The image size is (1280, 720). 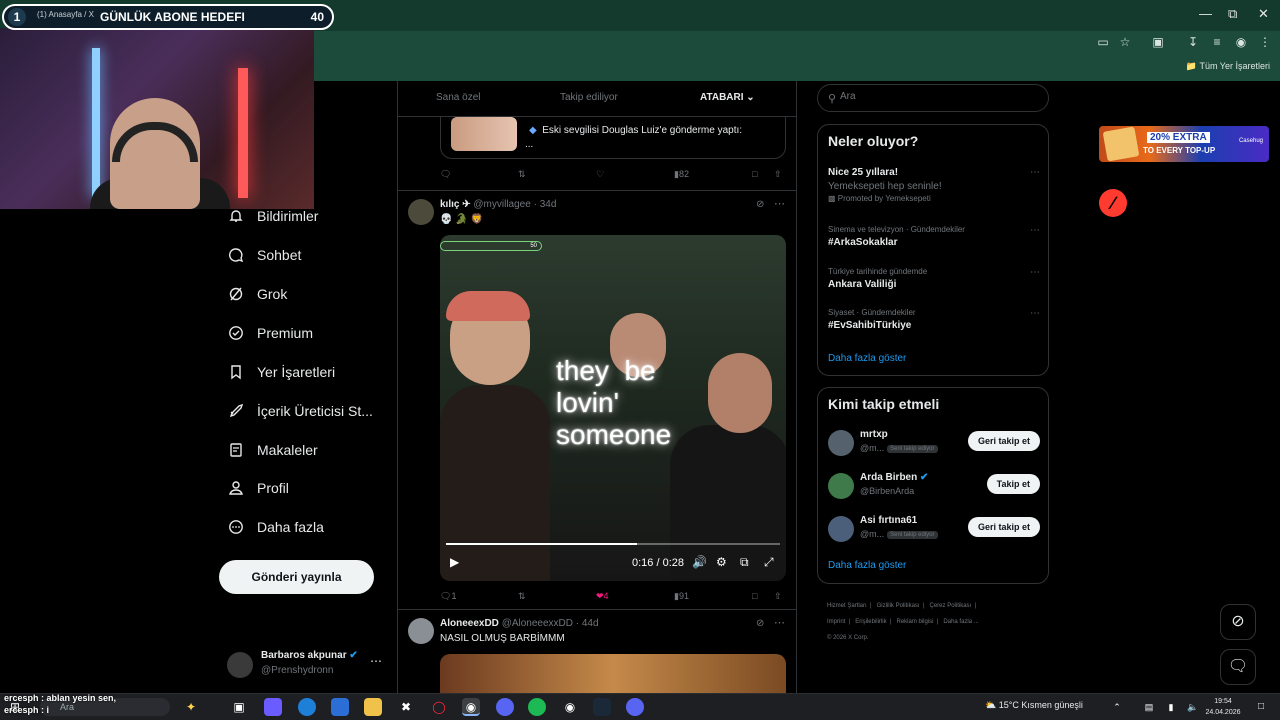 I want to click on copilot-icon, so click(x=273, y=707).